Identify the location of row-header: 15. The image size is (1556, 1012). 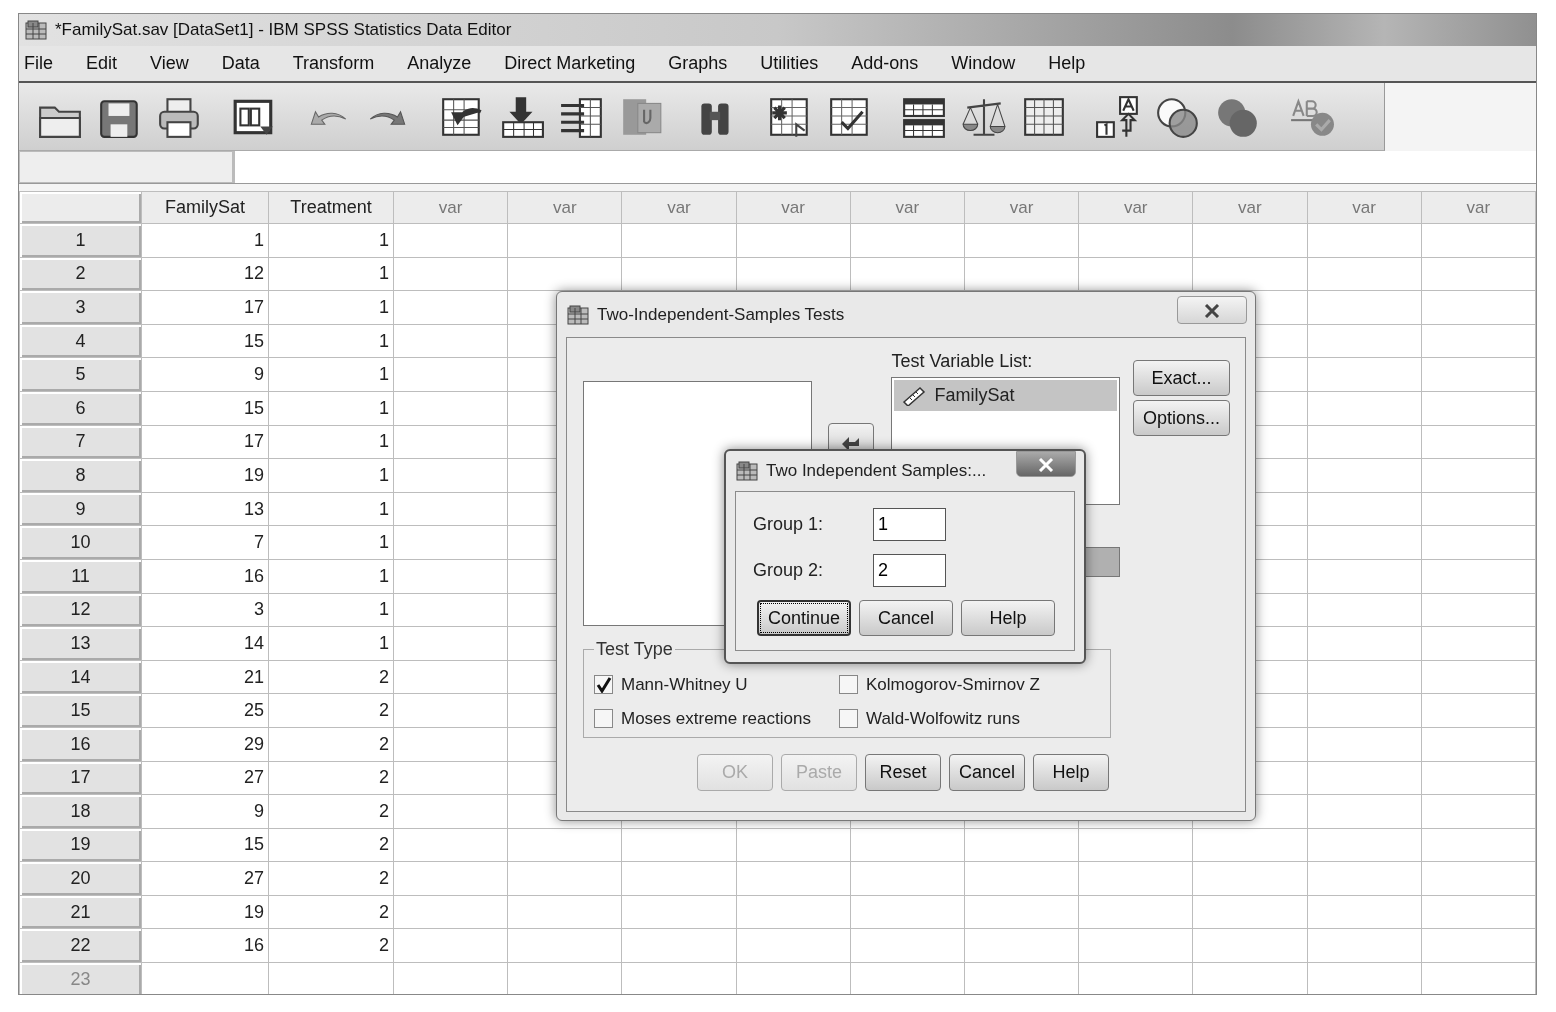
(80, 710).